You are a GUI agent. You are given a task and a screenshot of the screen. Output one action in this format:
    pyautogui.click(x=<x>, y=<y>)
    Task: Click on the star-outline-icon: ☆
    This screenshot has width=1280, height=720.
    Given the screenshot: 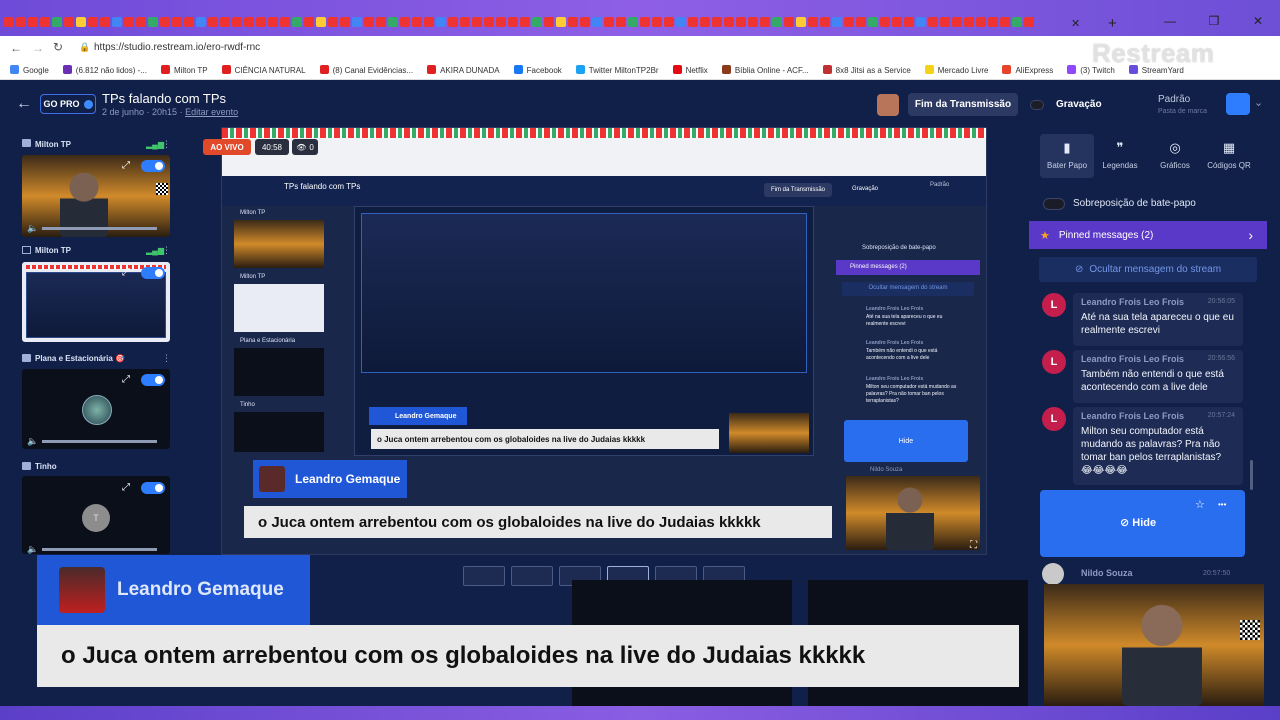 What is the action you would take?
    pyautogui.click(x=1200, y=504)
    